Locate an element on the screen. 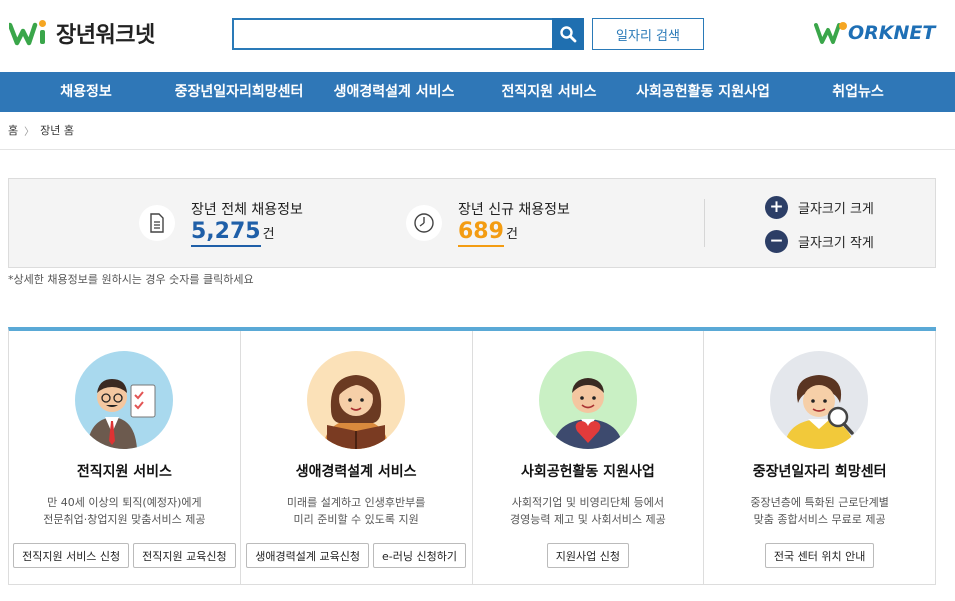 The width and height of the screenshot is (955, 601). font-size-larger-label: 글자크기 크게 is located at coordinates (836, 209).